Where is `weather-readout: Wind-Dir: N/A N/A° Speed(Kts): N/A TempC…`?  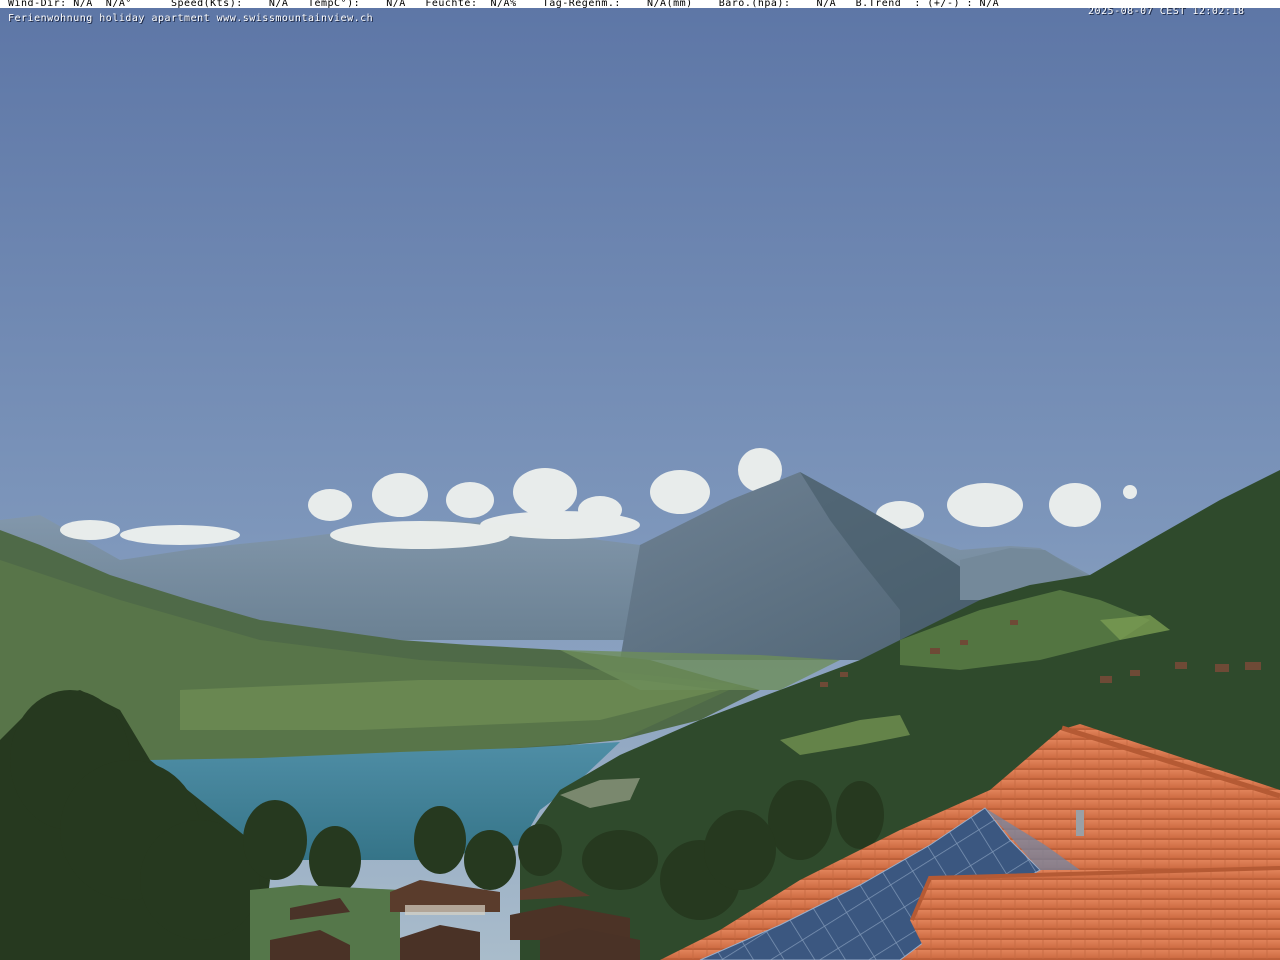
weather-readout: Wind-Dir: N/A N/A° Speed(Kts): N/A TempC… is located at coordinates (504, 4).